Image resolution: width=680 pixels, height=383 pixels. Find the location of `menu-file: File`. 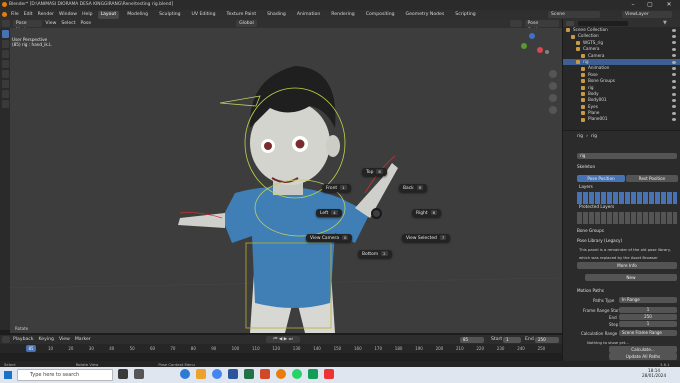

menu-file: File is located at coordinates (15, 14).